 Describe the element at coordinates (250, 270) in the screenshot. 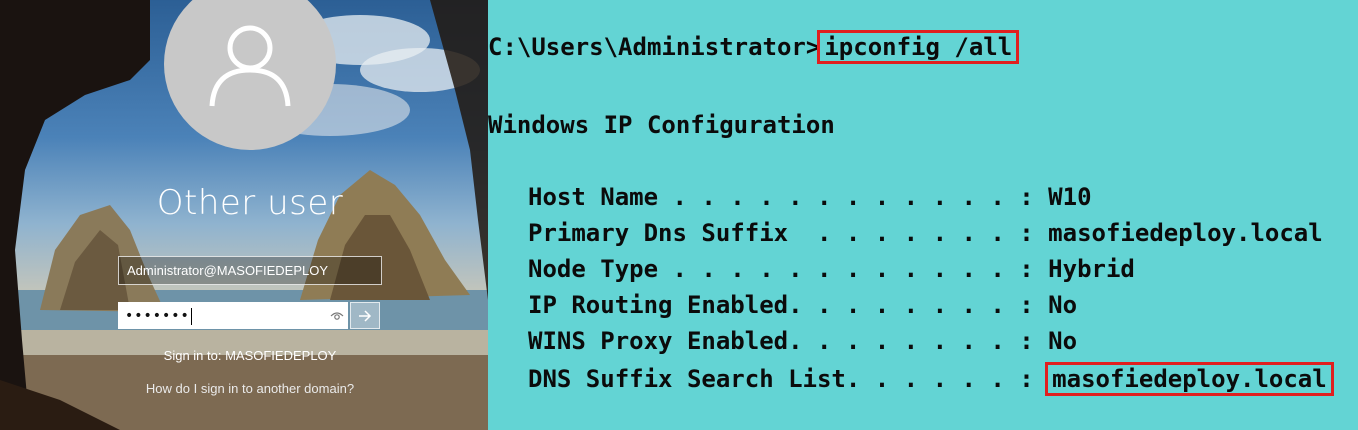

I see `username-input: Administrator@MASOFIEDEPLOY` at that location.